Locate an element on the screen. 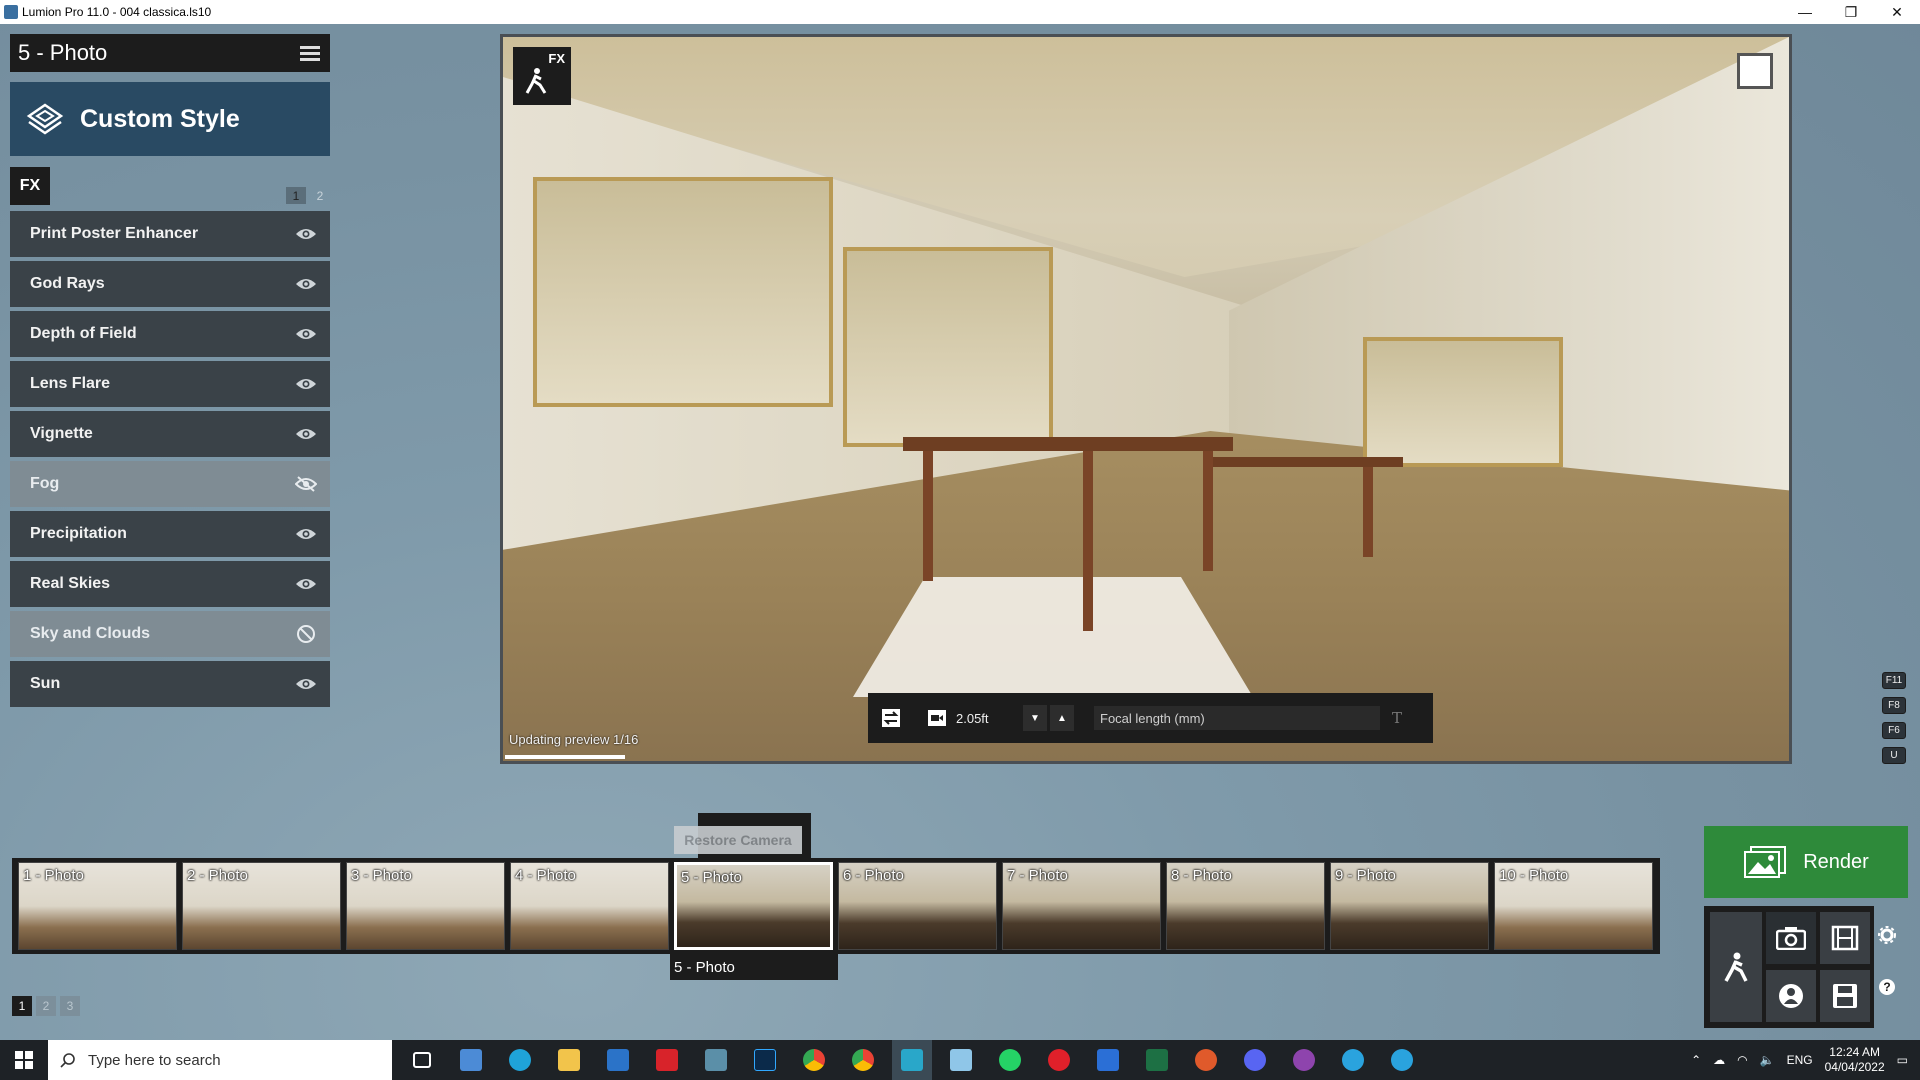 This screenshot has width=1920, height=1080. telegram-icon is located at coordinates (1353, 1060).